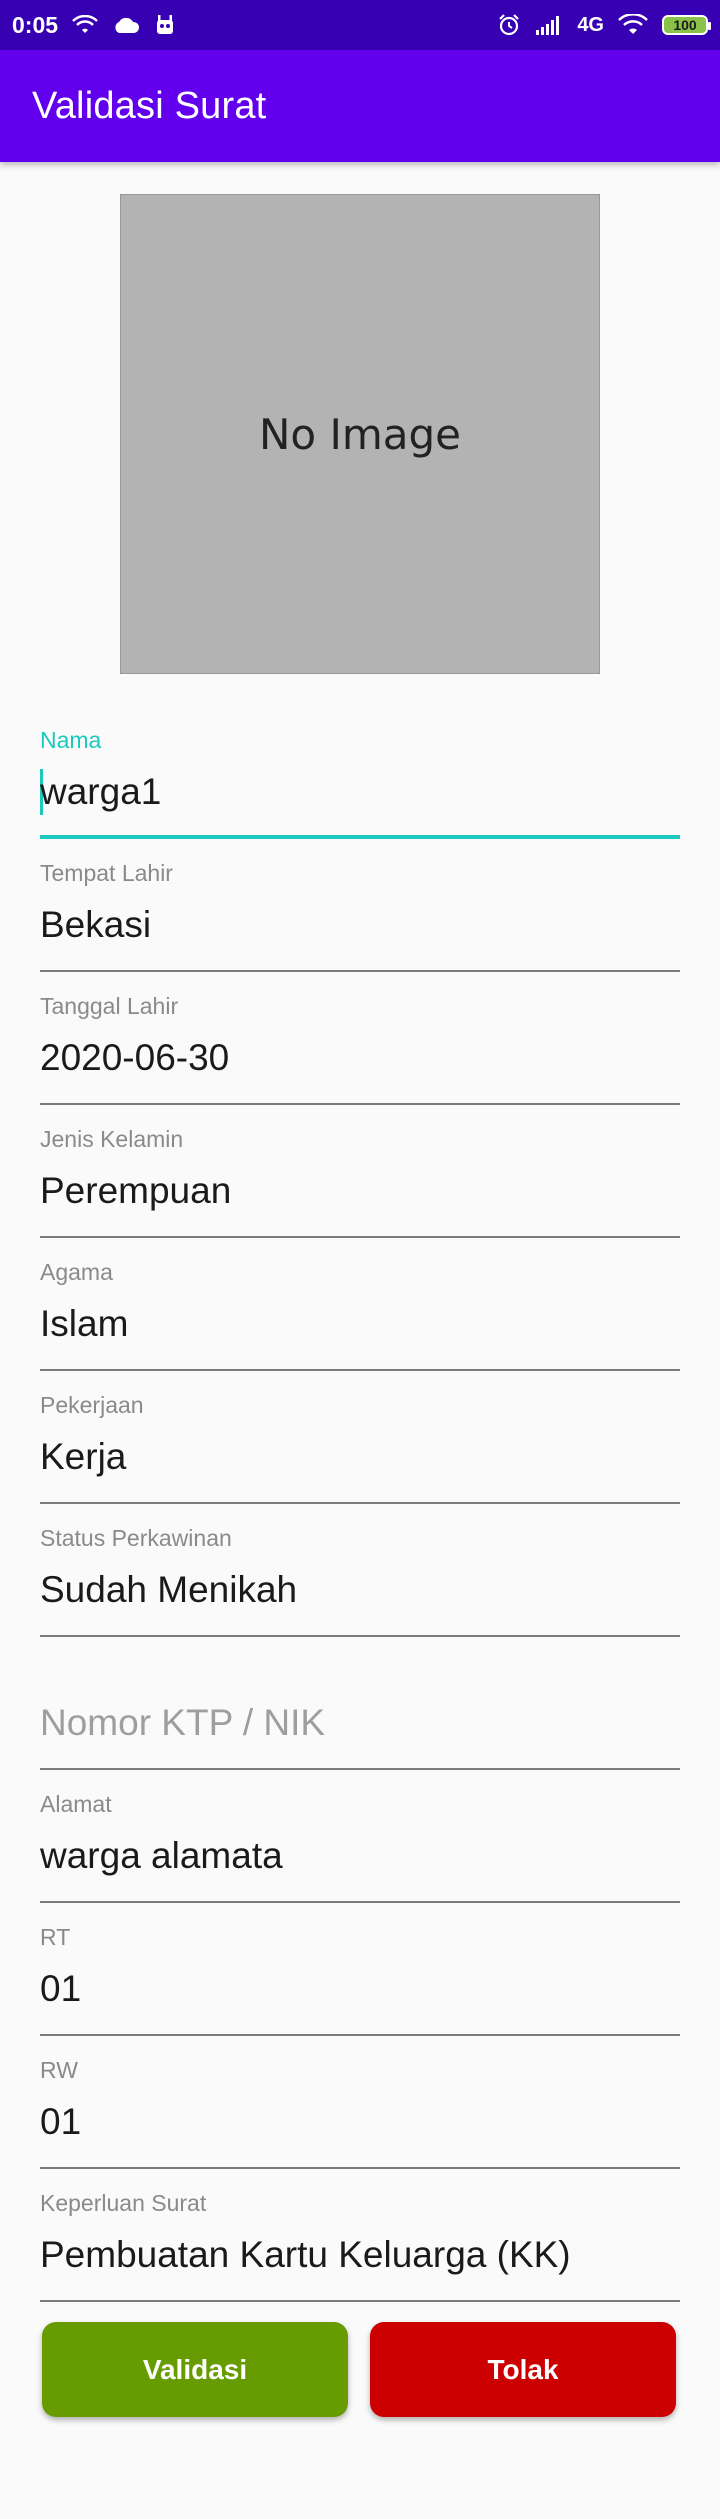 The image size is (720, 2519). I want to click on name-field: Nama warga1, so click(360, 793).